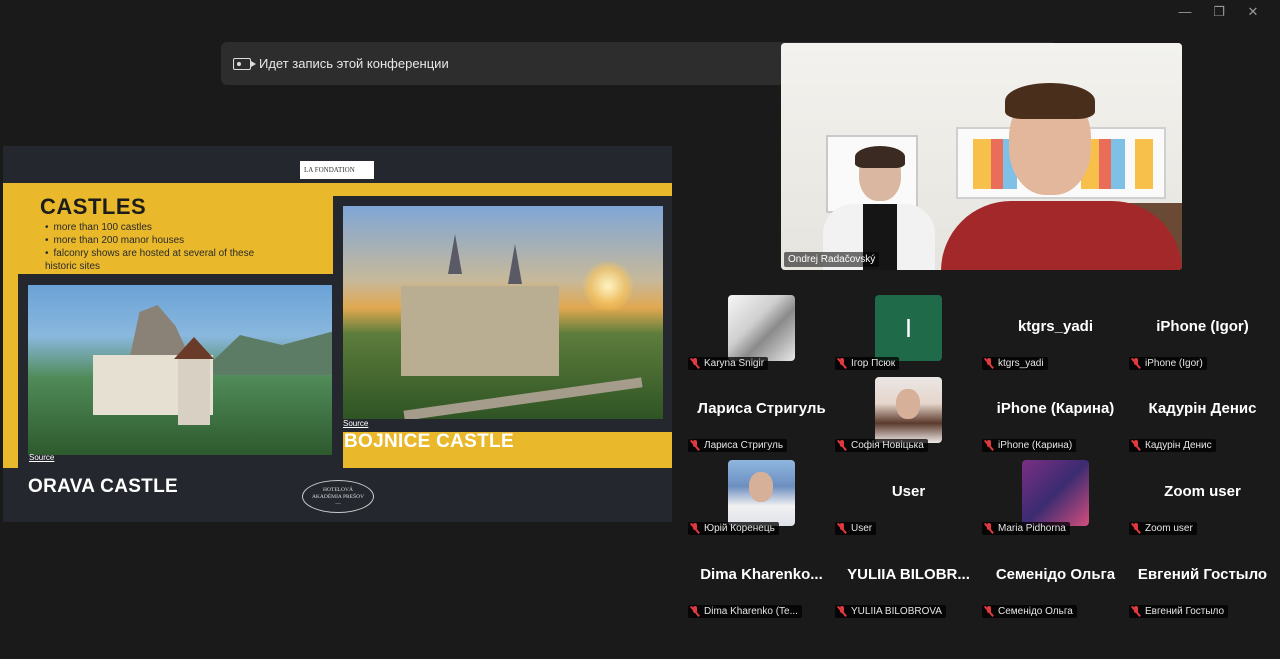 The image size is (1280, 659). What do you see at coordinates (1055, 574) in the screenshot?
I see `participant-display-name: Семенідо Ольга` at bounding box center [1055, 574].